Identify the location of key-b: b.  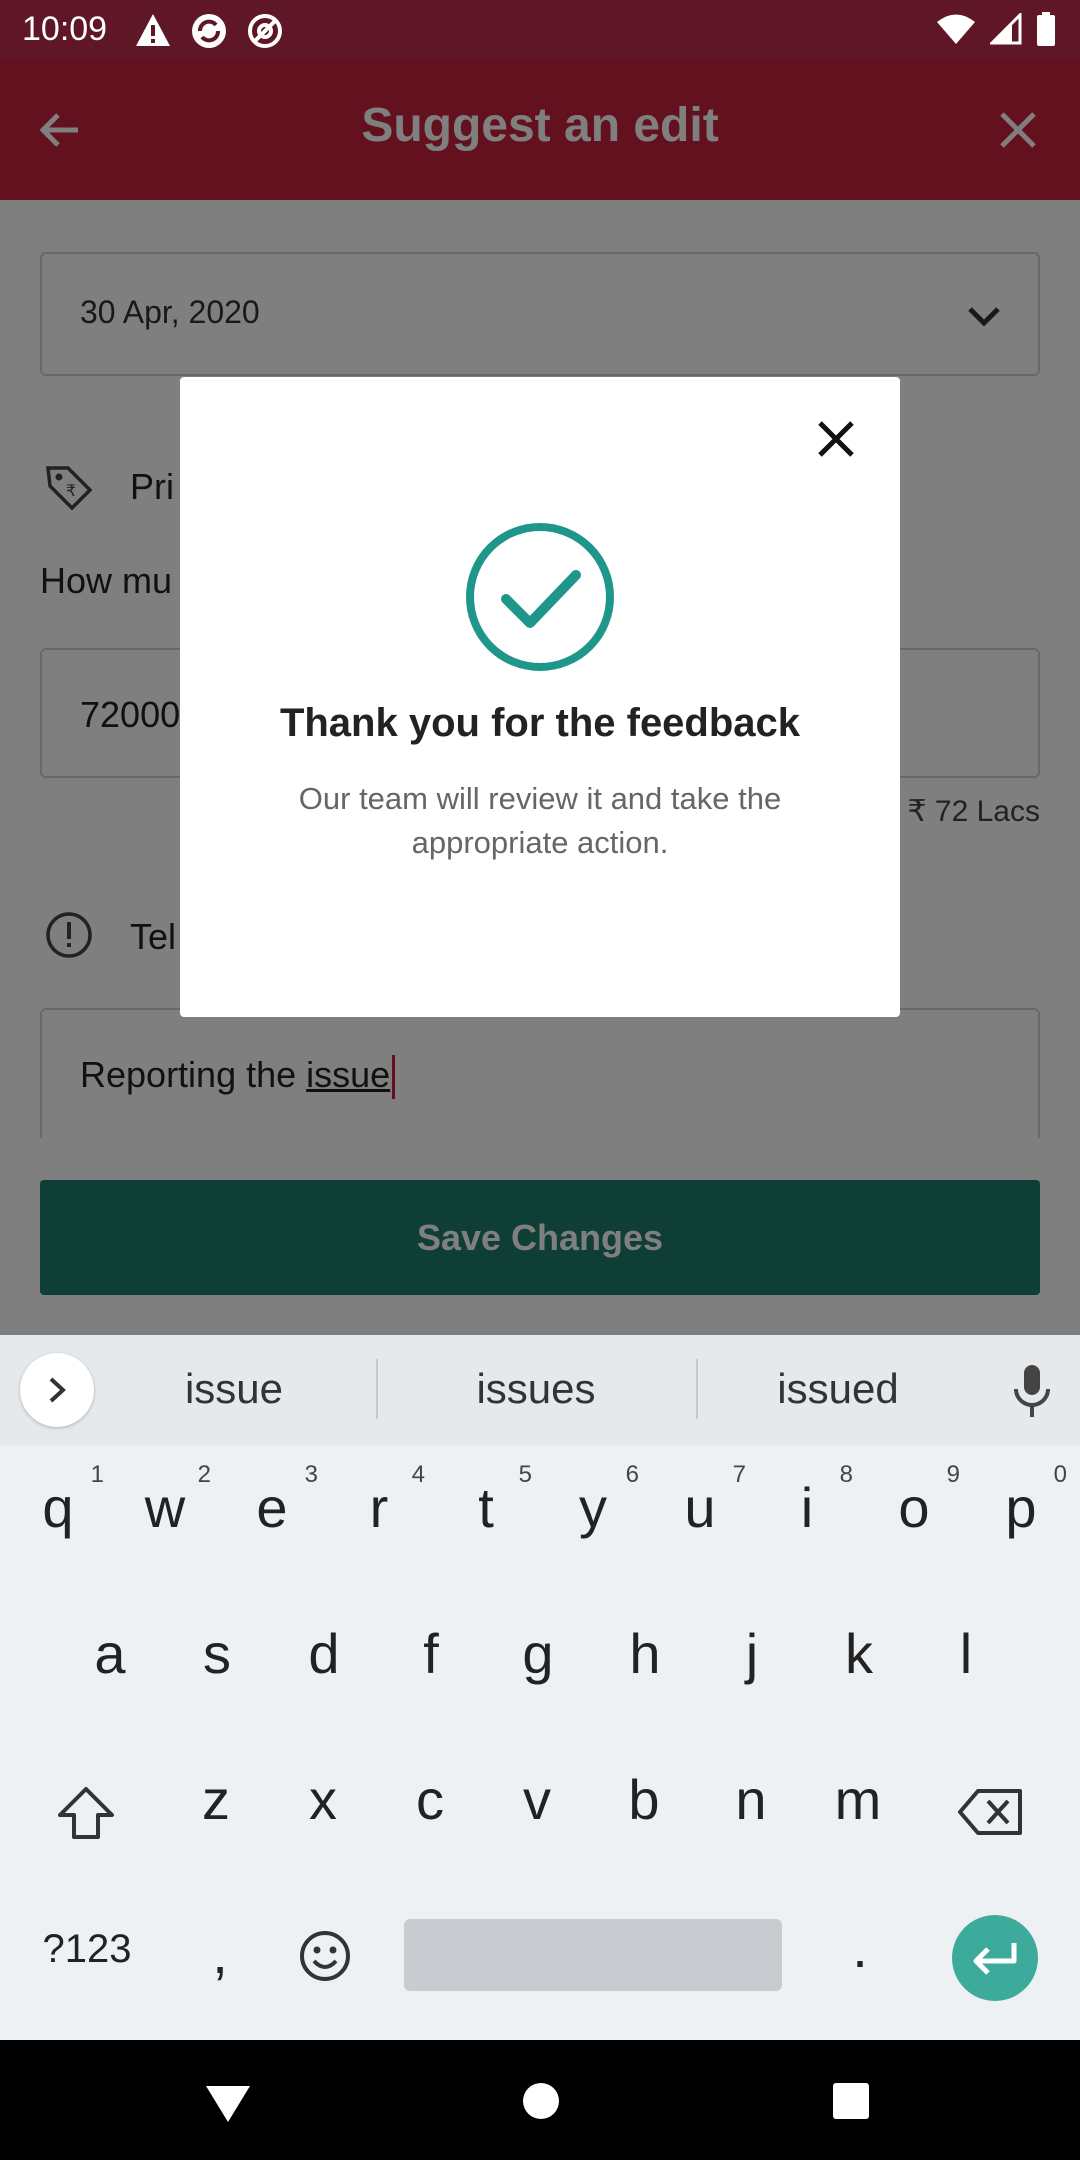
(644, 1799).